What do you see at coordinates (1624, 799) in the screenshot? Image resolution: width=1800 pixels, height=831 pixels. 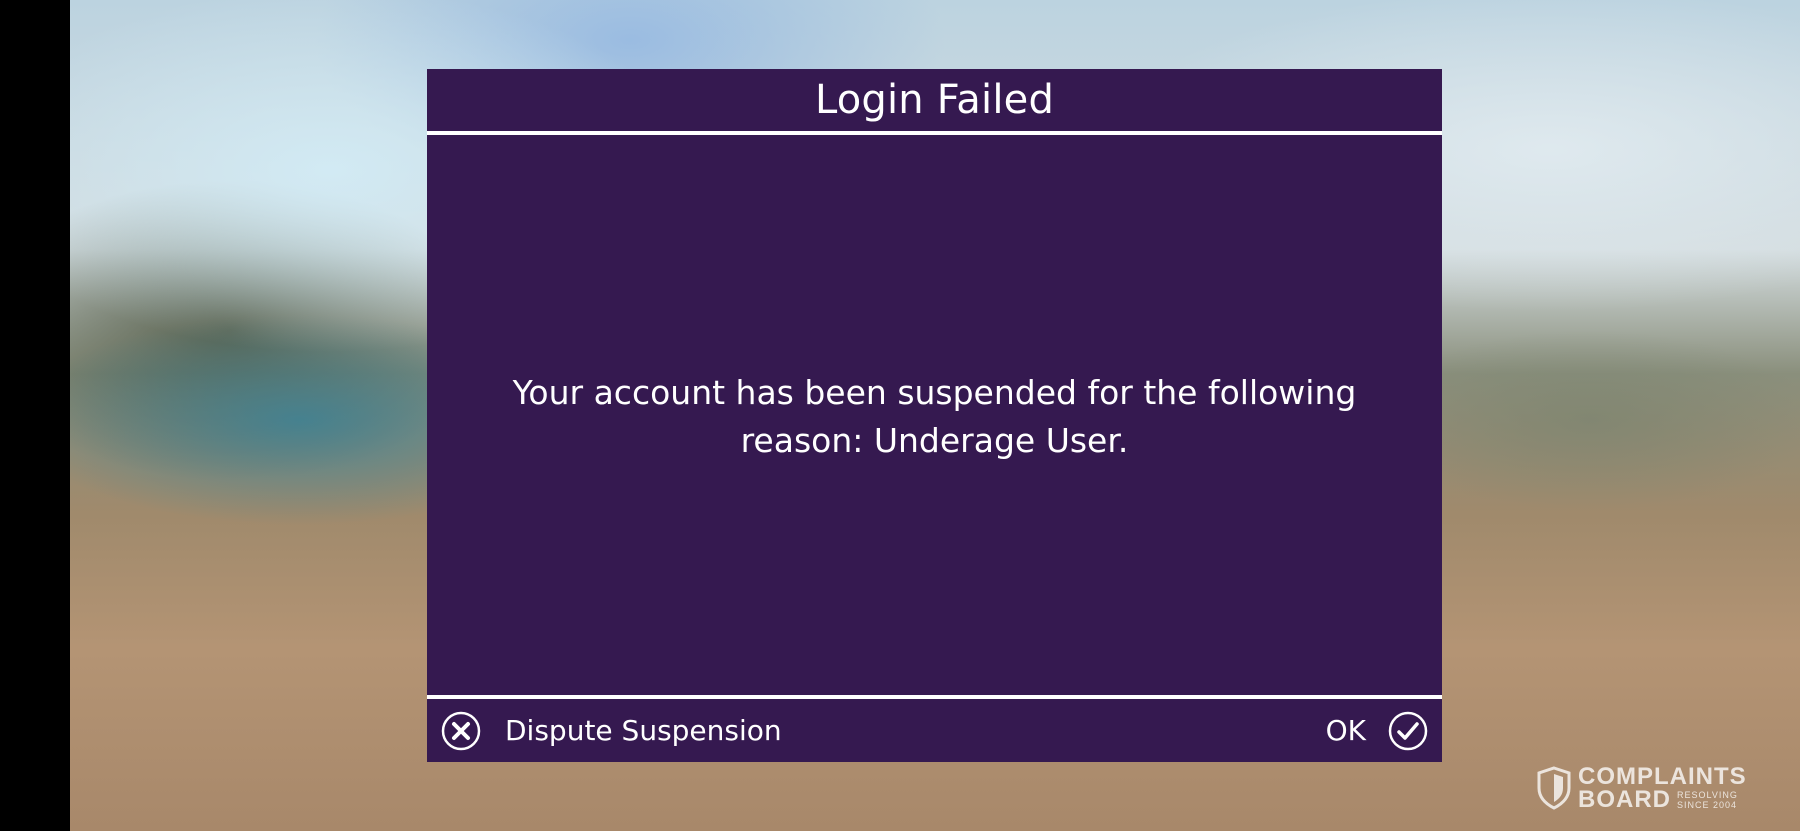 I see `watermark-line2: BOARD` at bounding box center [1624, 799].